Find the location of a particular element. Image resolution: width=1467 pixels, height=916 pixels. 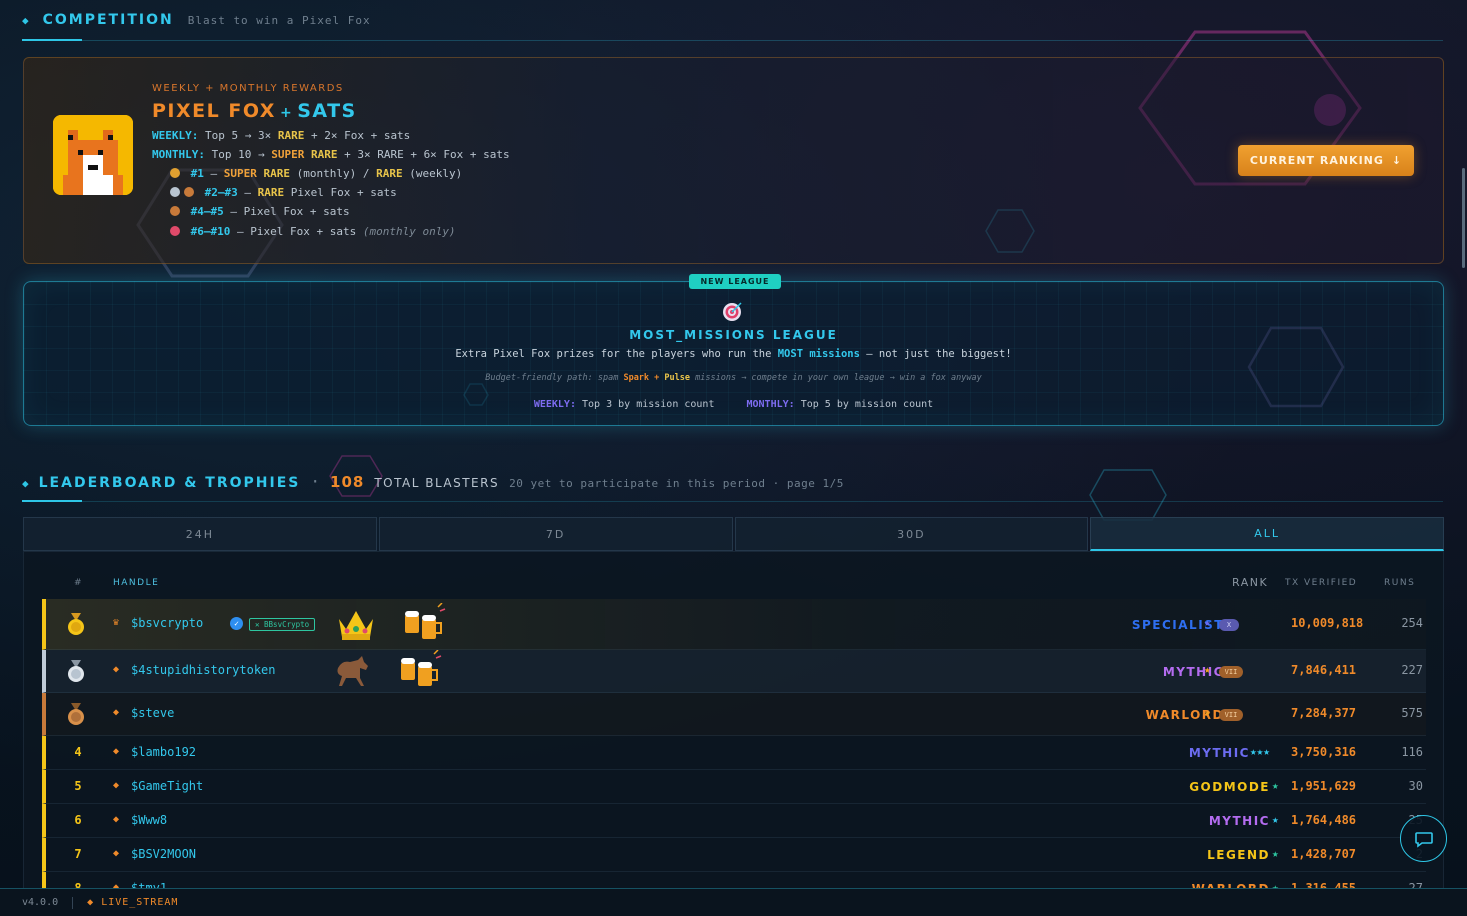

status-bar: v4.0.0 ◆ LIVE_STREAM is located at coordinates (733, 902).